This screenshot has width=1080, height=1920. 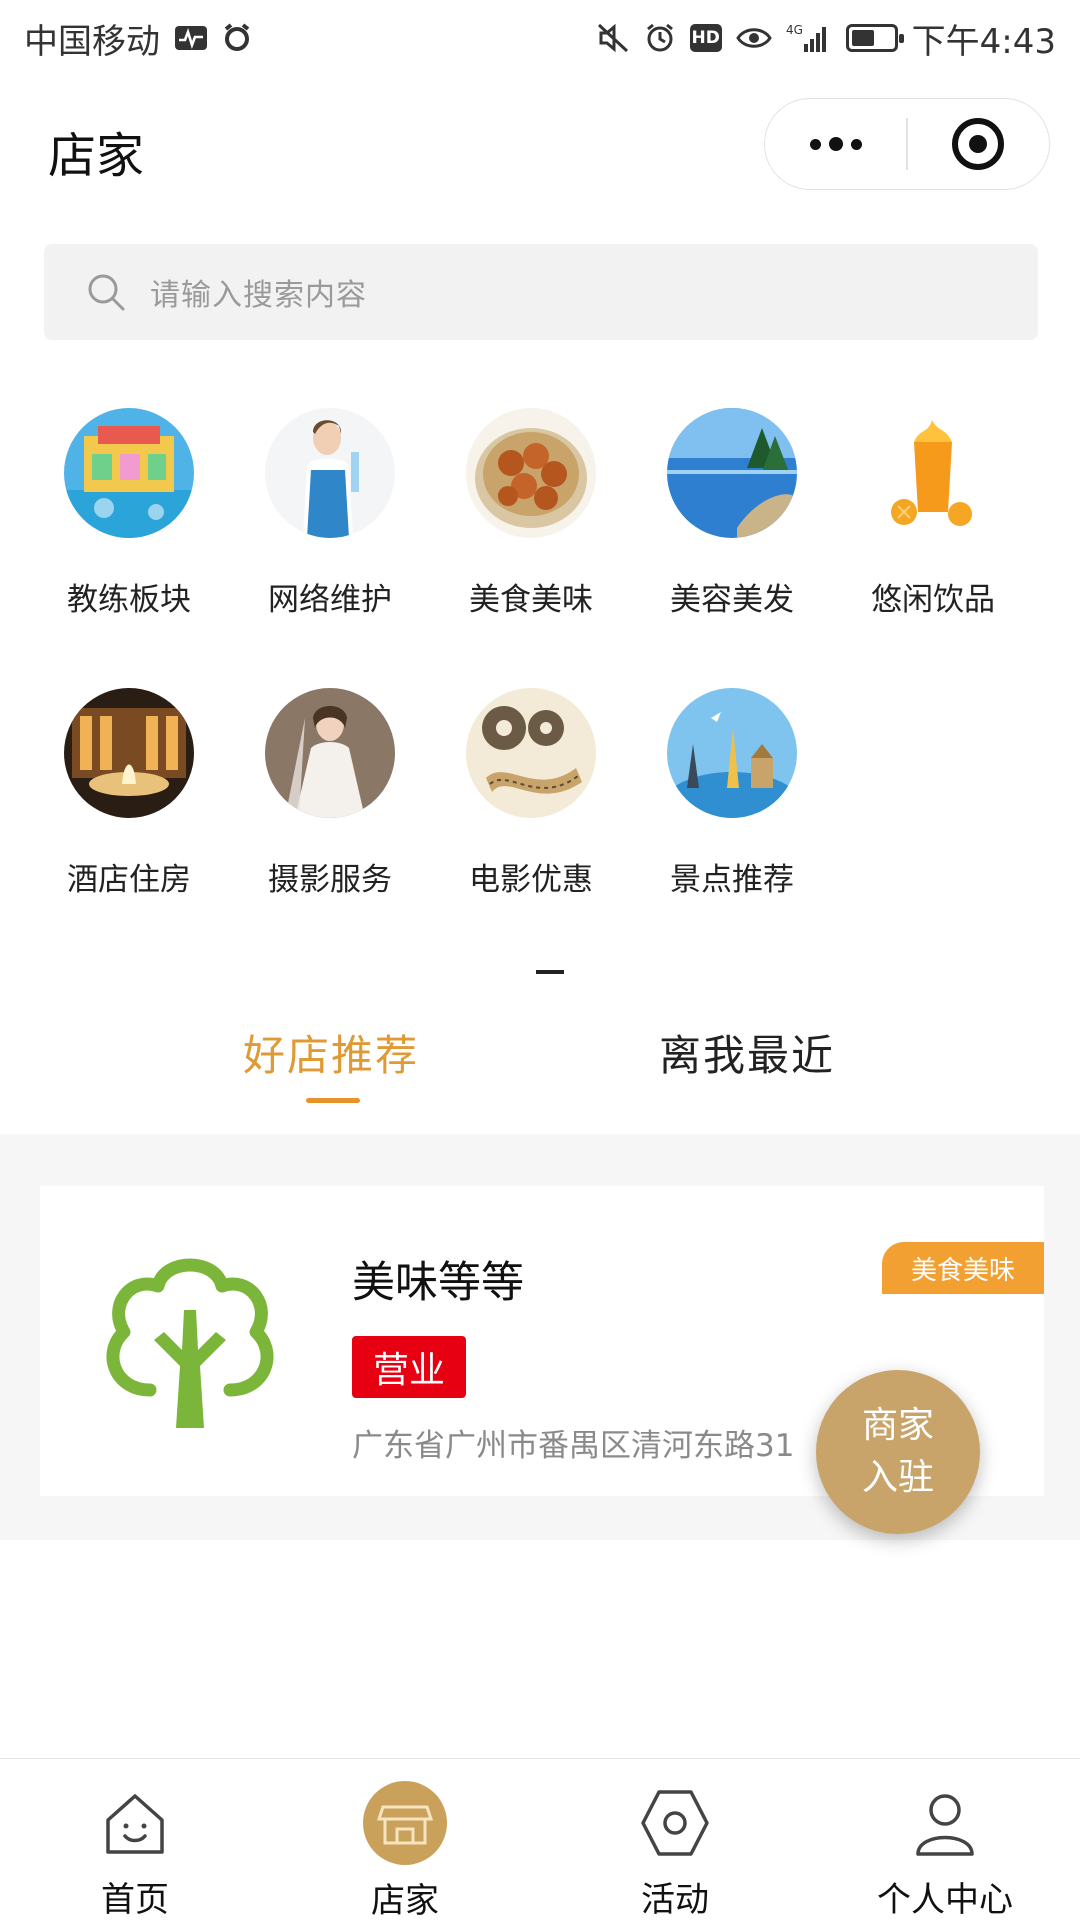 I want to click on category-label: 美容美发, so click(x=732, y=600).